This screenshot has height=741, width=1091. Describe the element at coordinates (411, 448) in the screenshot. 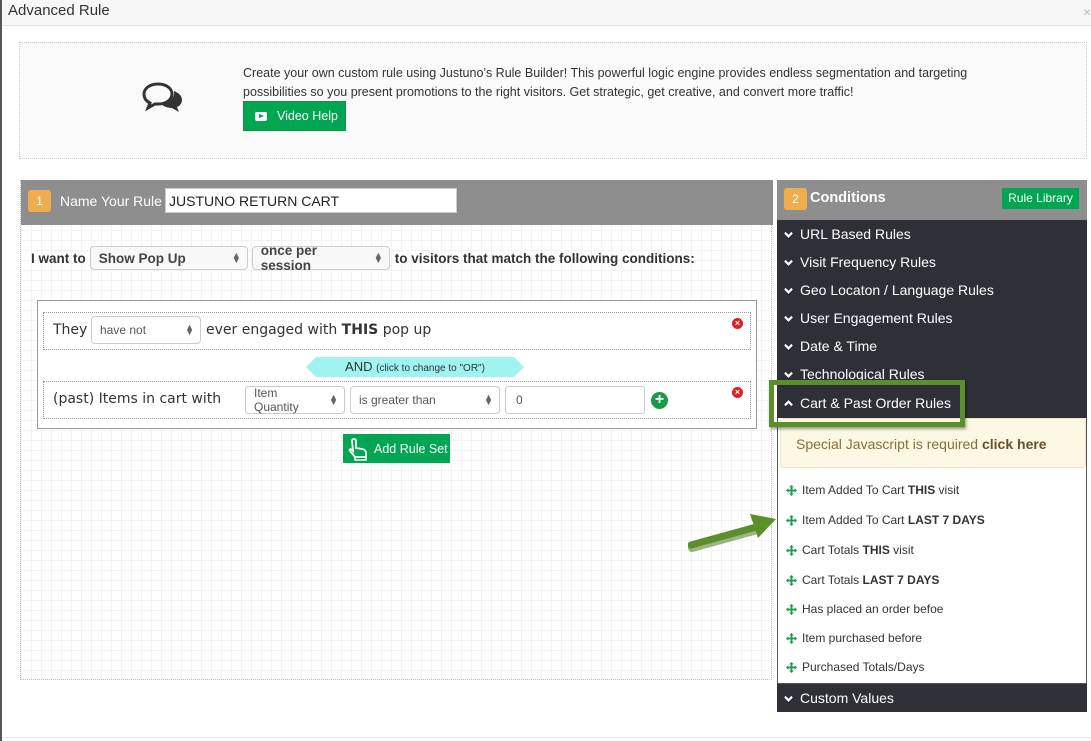

I see `add-rule-set-label: Add Rule Set` at that location.